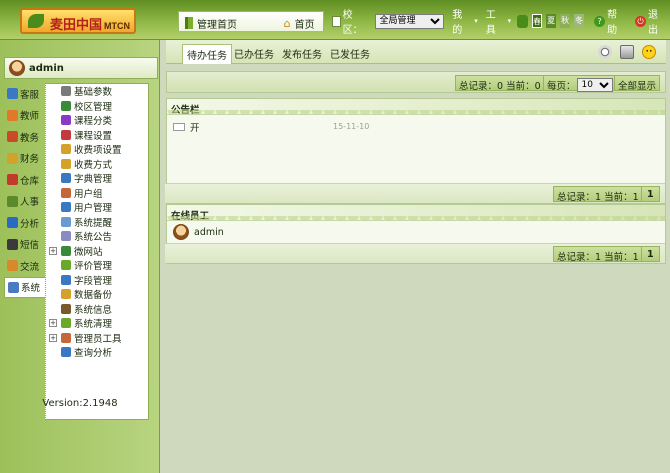 The height and width of the screenshot is (473, 670). I want to click on module-item: 系统, so click(26, 287).